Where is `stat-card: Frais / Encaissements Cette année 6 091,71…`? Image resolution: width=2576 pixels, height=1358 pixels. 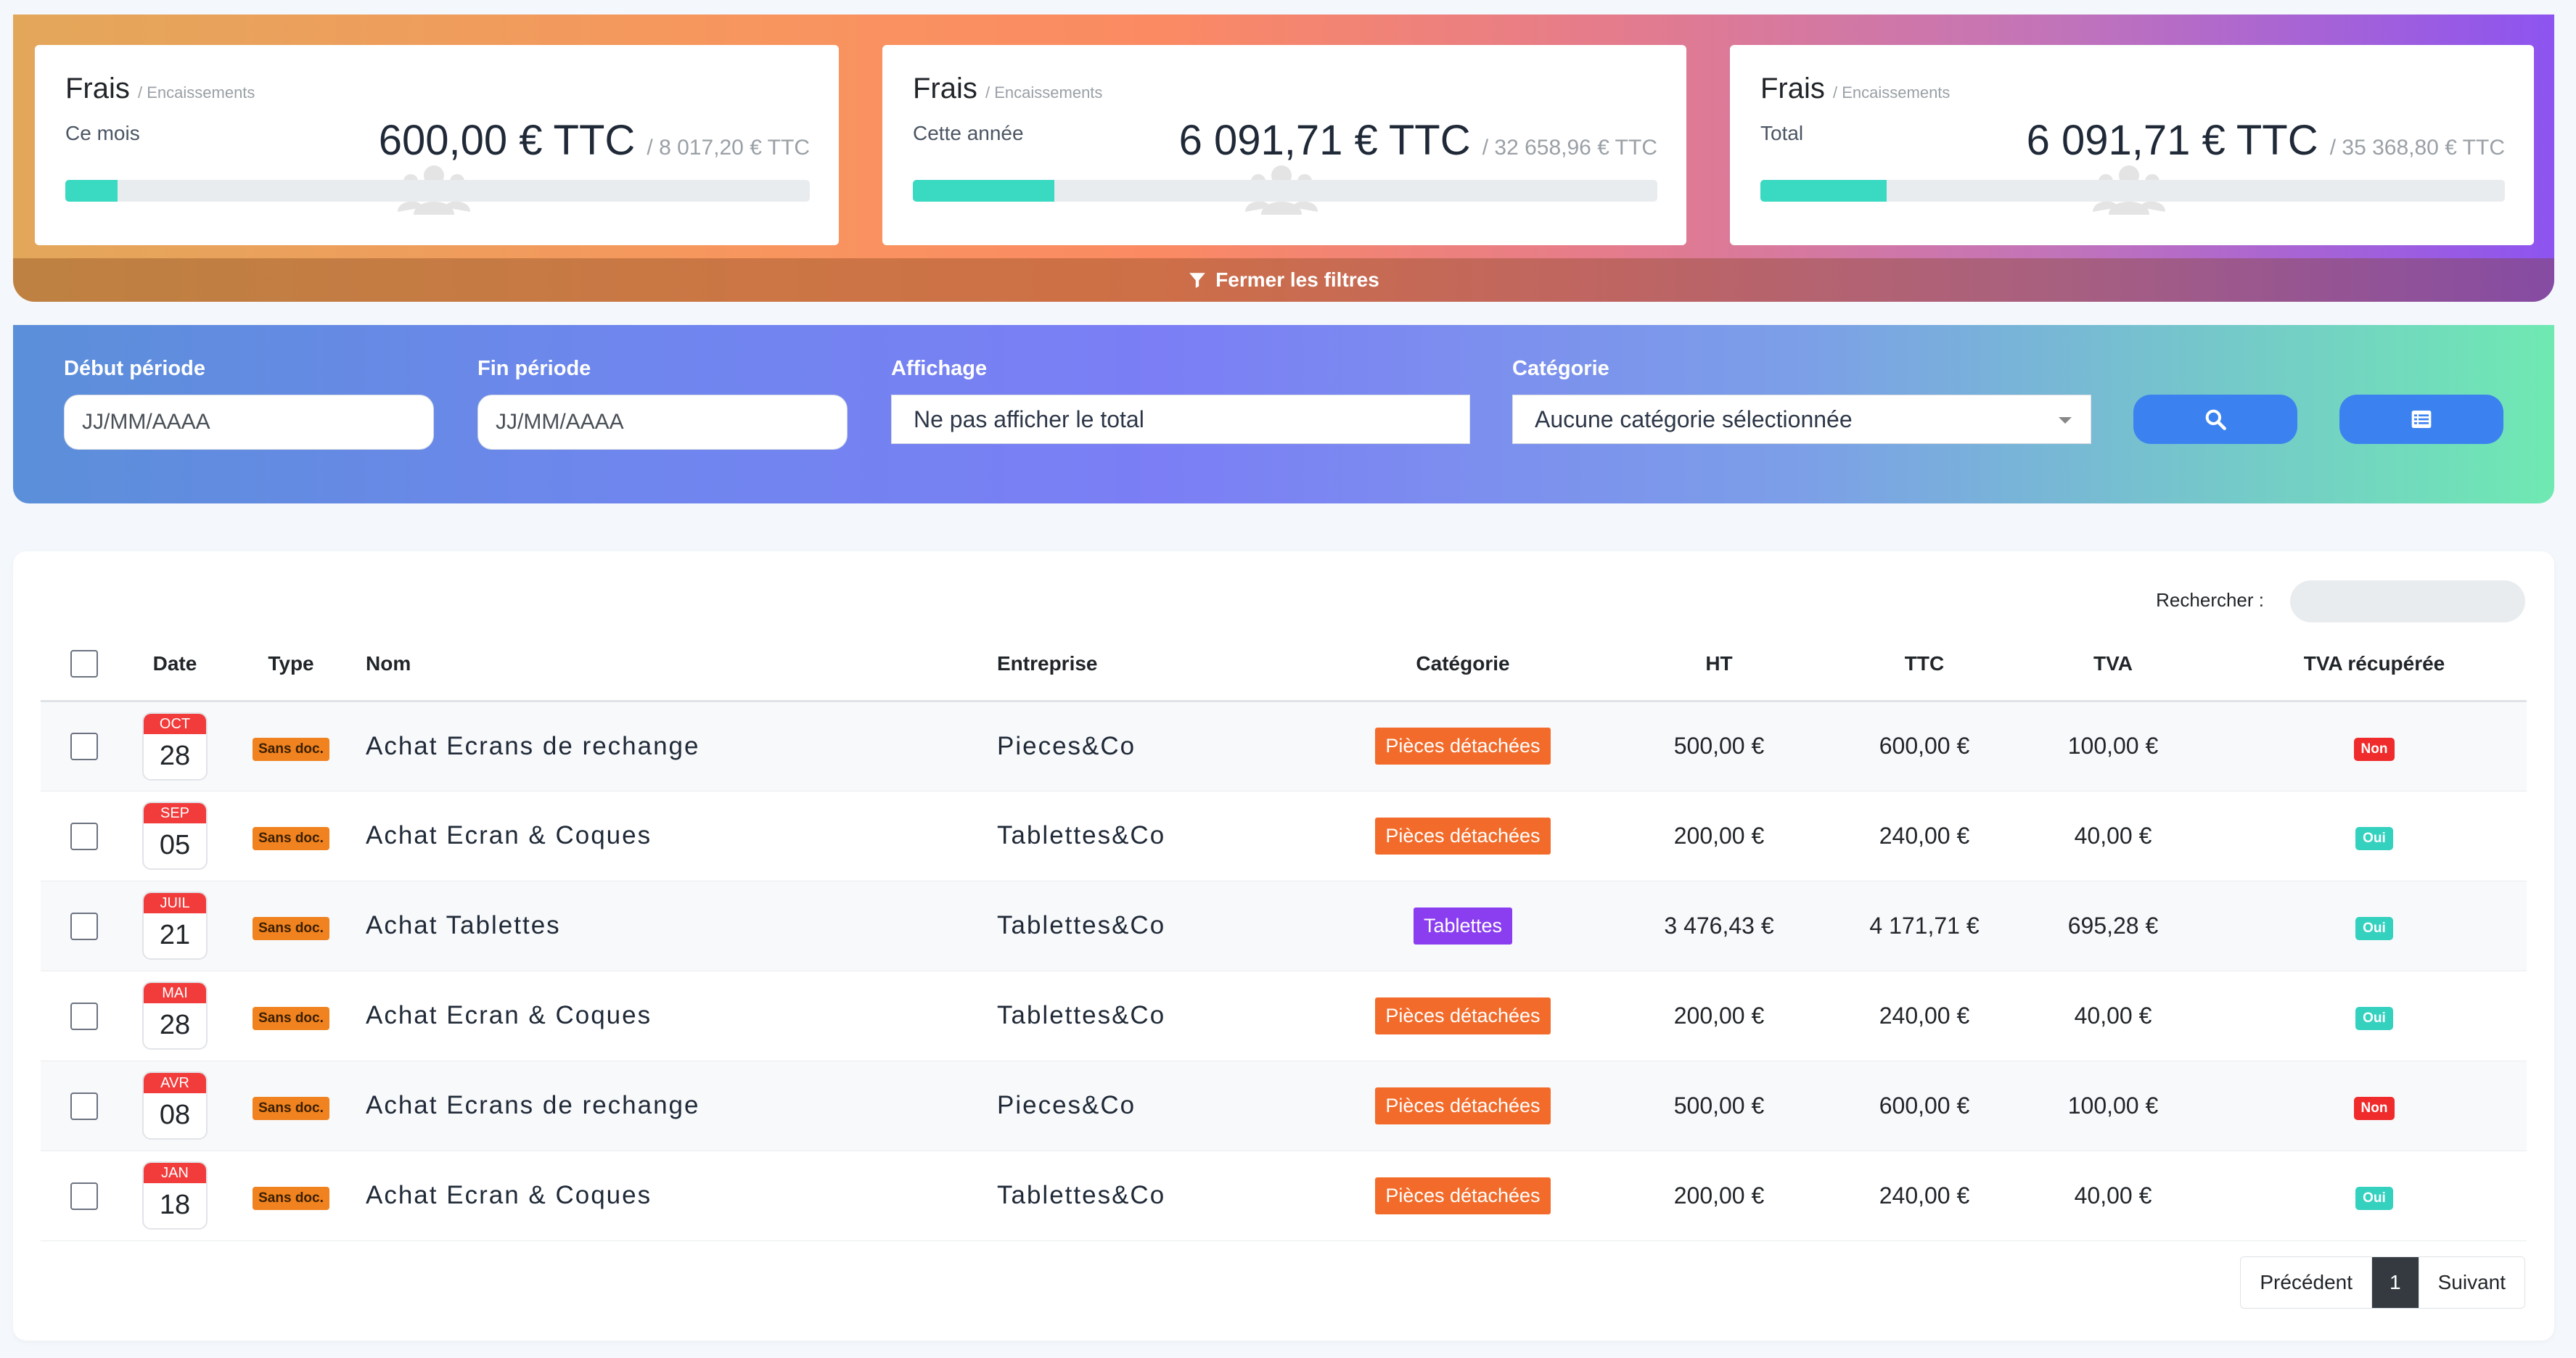 stat-card: Frais / Encaissements Cette année 6 091,71… is located at coordinates (1284, 145).